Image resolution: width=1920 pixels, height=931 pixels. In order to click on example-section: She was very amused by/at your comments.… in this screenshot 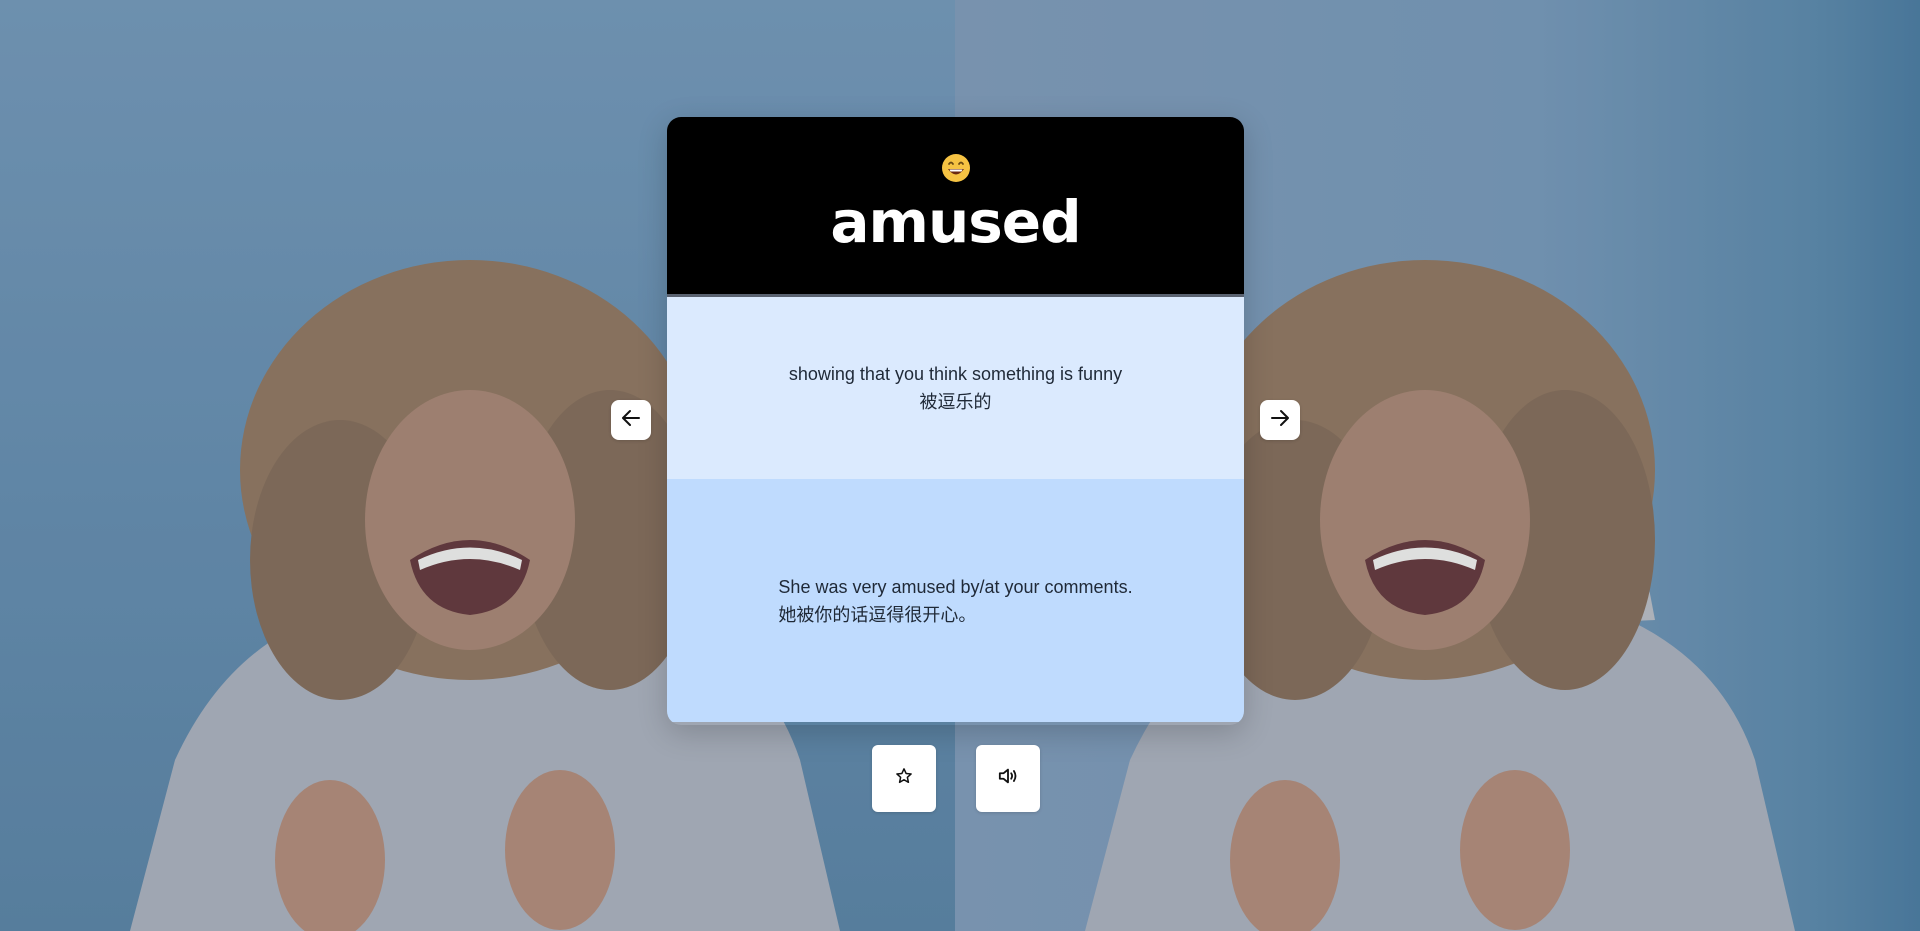, I will do `click(955, 600)`.